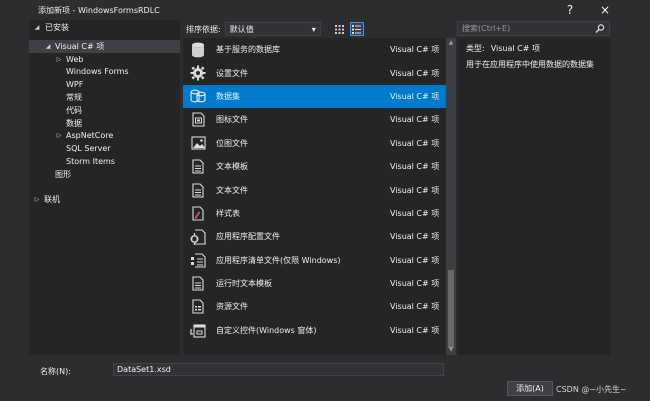  What do you see at coordinates (248, 237) in the screenshot?
I see `template-name: 应用程序配置文件` at bounding box center [248, 237].